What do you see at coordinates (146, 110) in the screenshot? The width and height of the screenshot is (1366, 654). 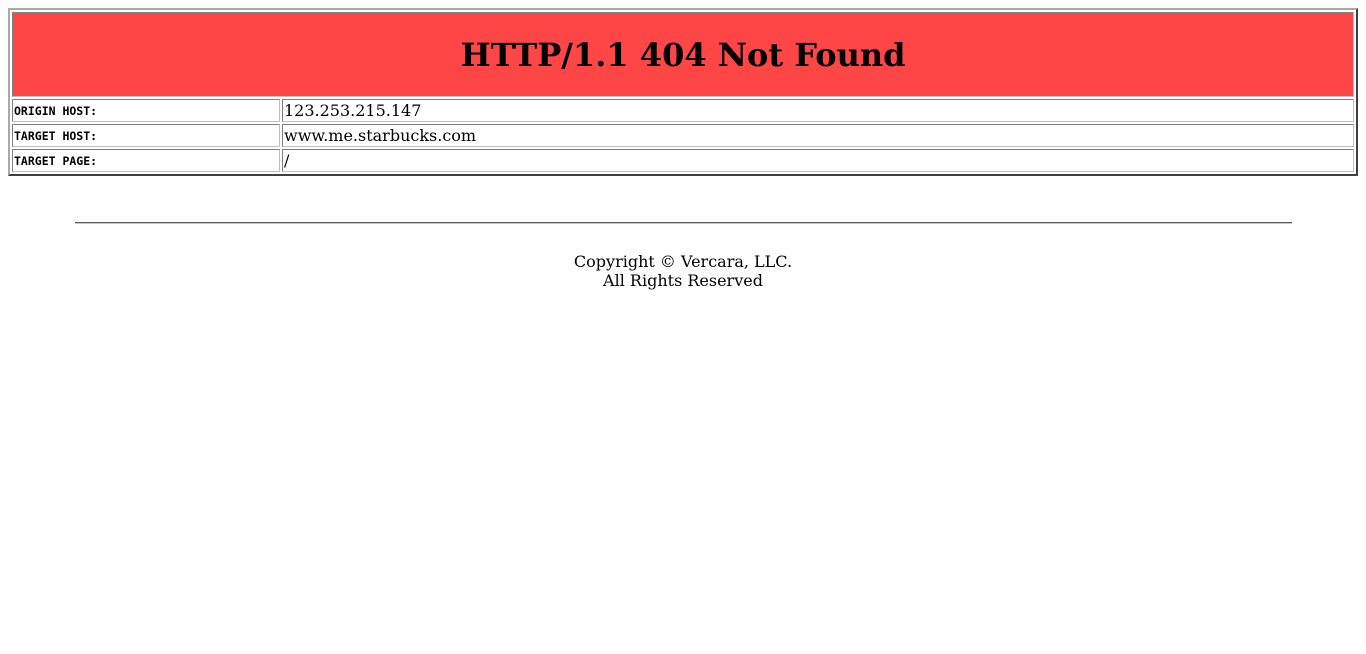 I see `origin-host-label: ORIGIN HOST:` at bounding box center [146, 110].